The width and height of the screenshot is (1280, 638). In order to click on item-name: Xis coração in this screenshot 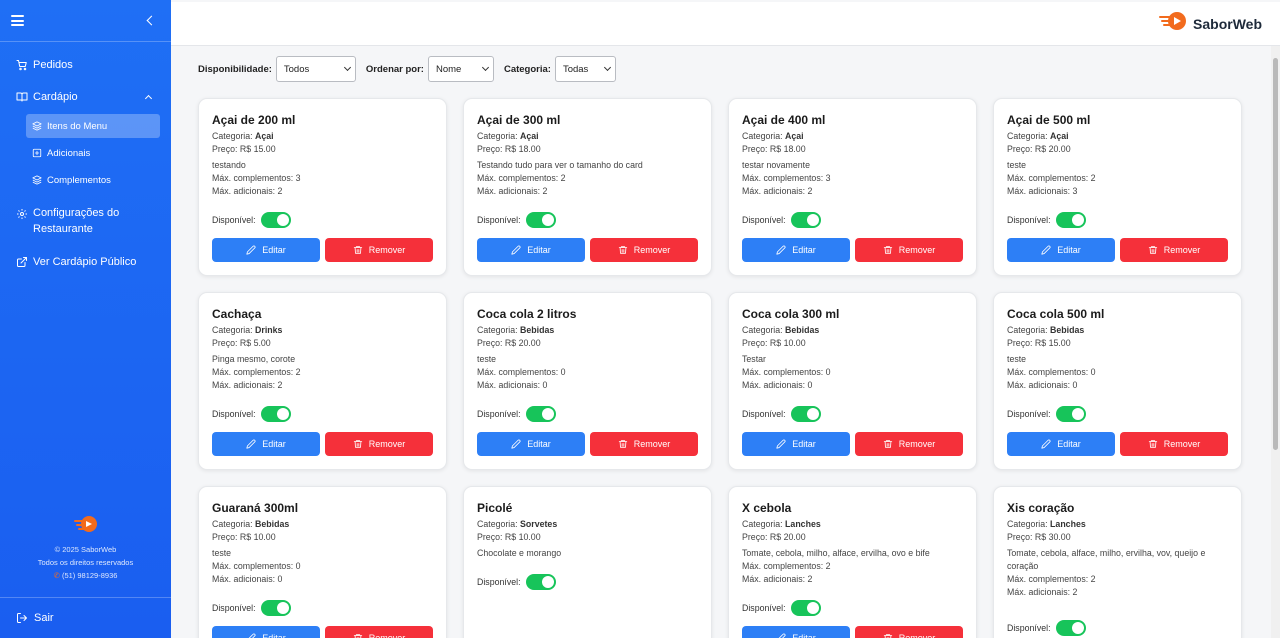, I will do `click(1041, 508)`.